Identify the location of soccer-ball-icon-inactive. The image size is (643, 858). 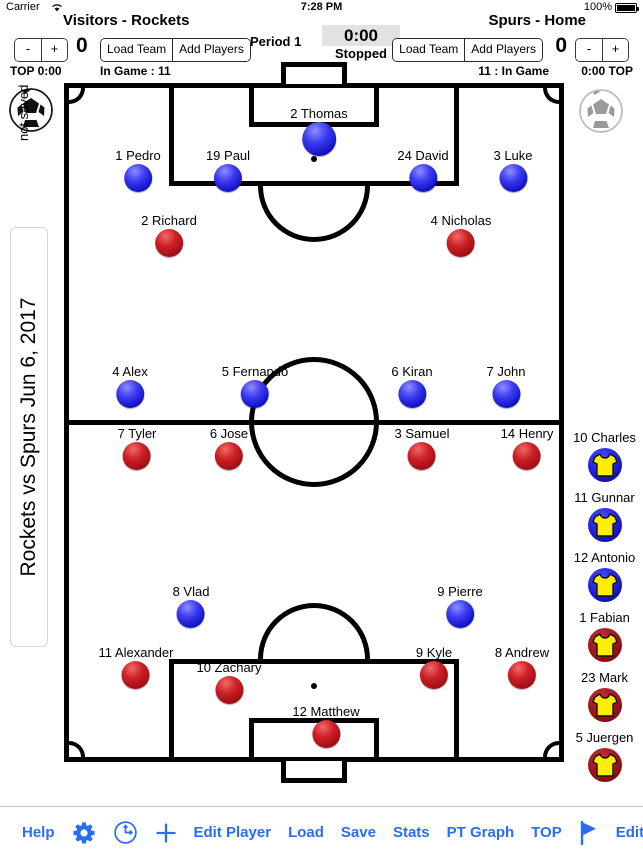
(601, 111).